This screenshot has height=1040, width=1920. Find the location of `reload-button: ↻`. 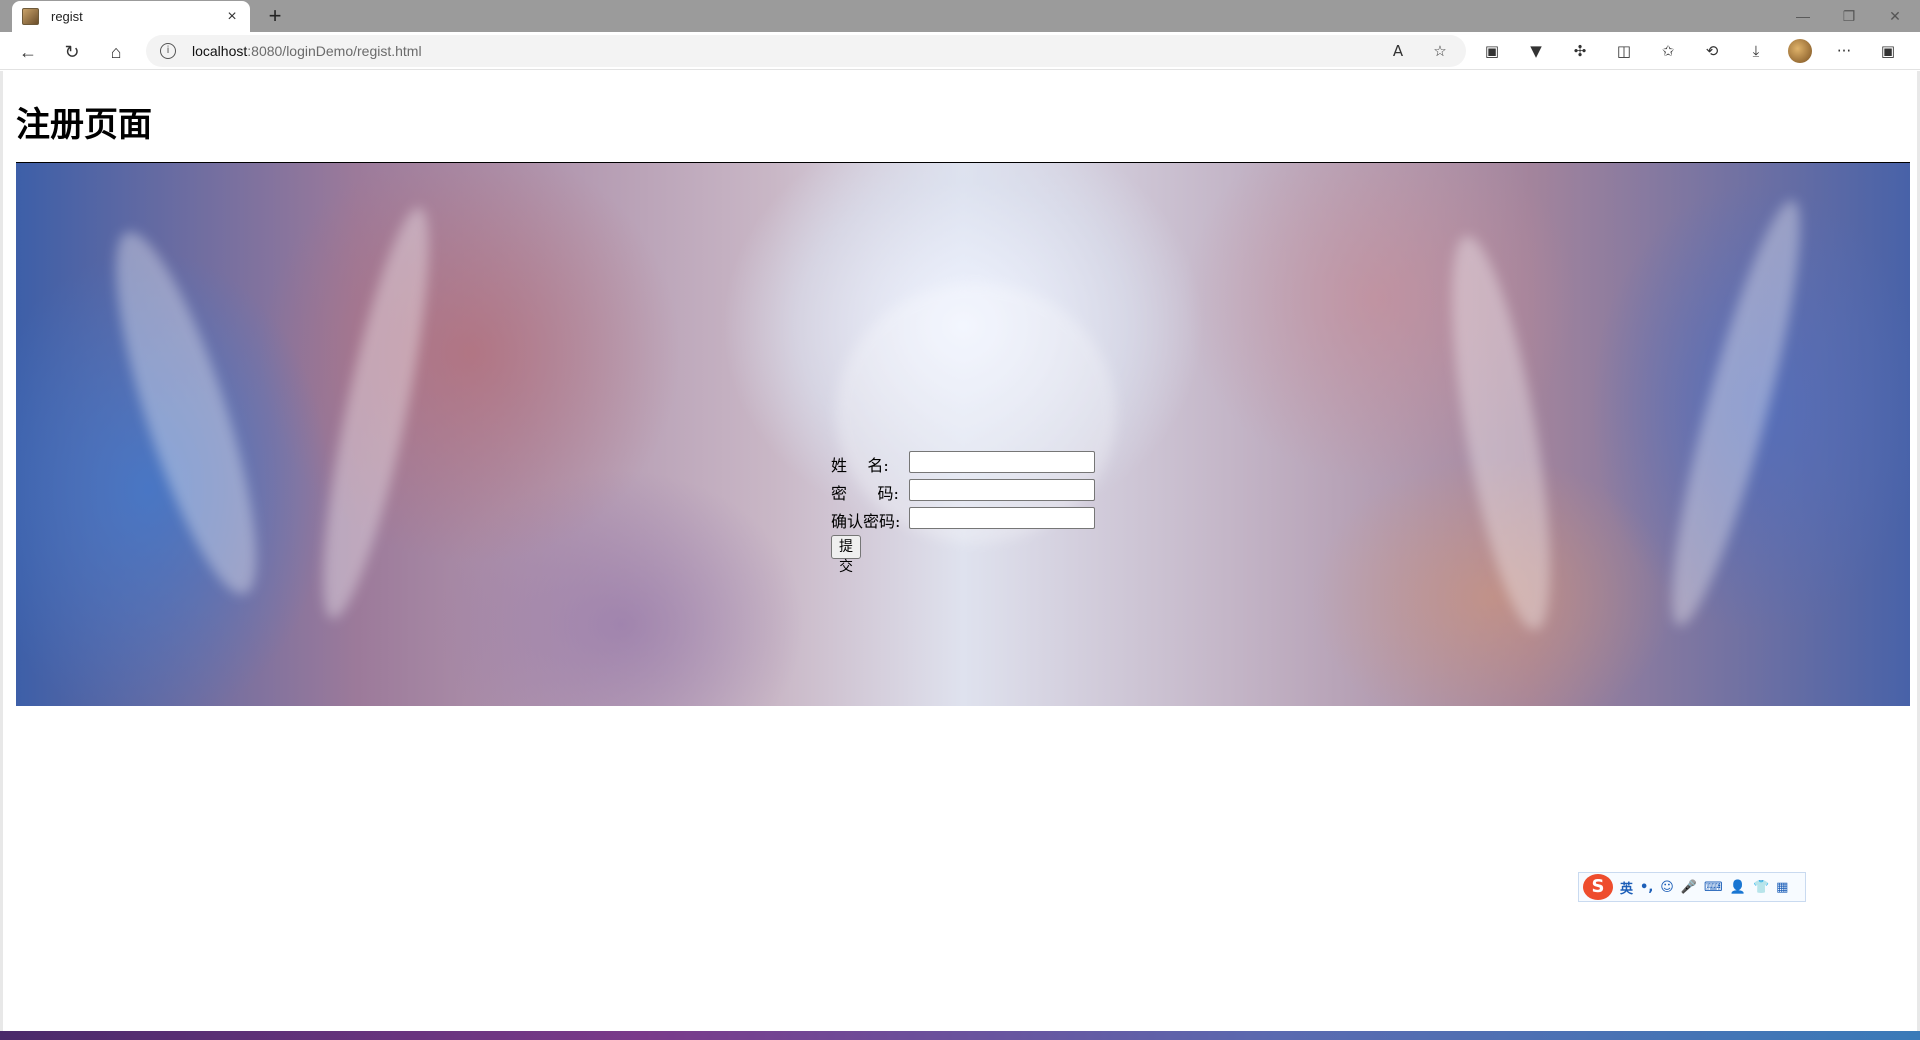

reload-button: ↻ is located at coordinates (72, 52).